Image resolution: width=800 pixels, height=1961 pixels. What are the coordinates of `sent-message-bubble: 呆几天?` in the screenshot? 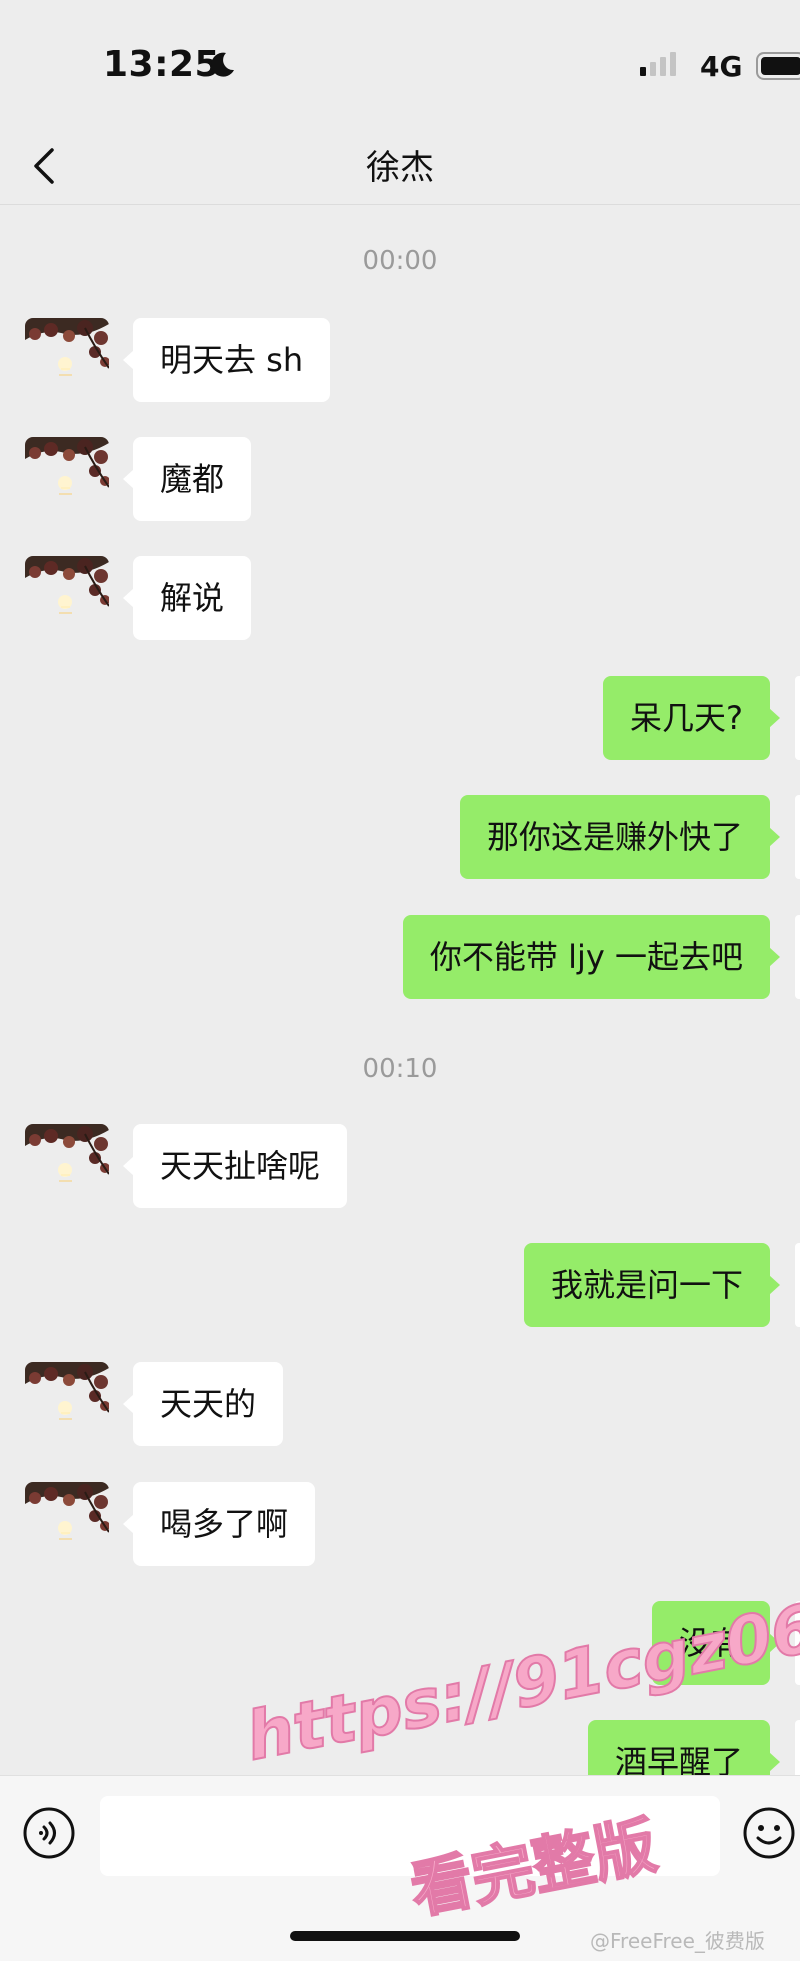 It's located at (691, 718).